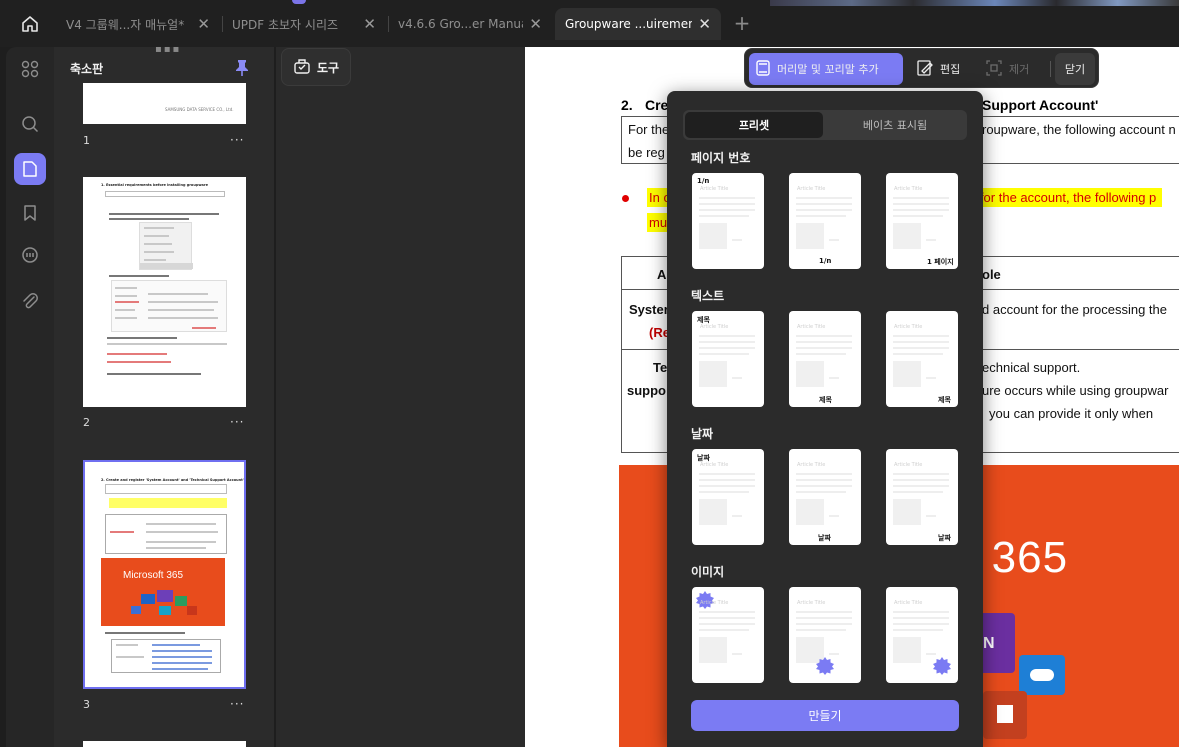  What do you see at coordinates (1007, 69) in the screenshot?
I see `remove-button: 제거` at bounding box center [1007, 69].